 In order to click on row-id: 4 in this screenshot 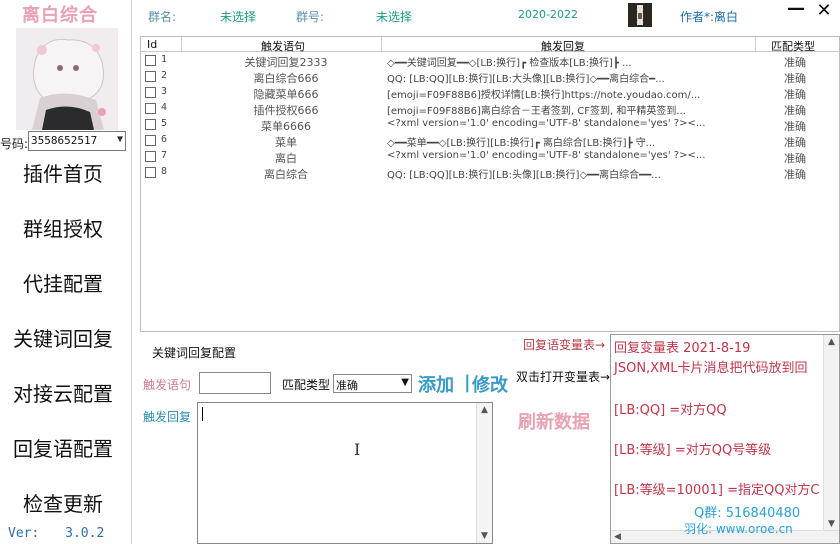, I will do `click(164, 107)`.